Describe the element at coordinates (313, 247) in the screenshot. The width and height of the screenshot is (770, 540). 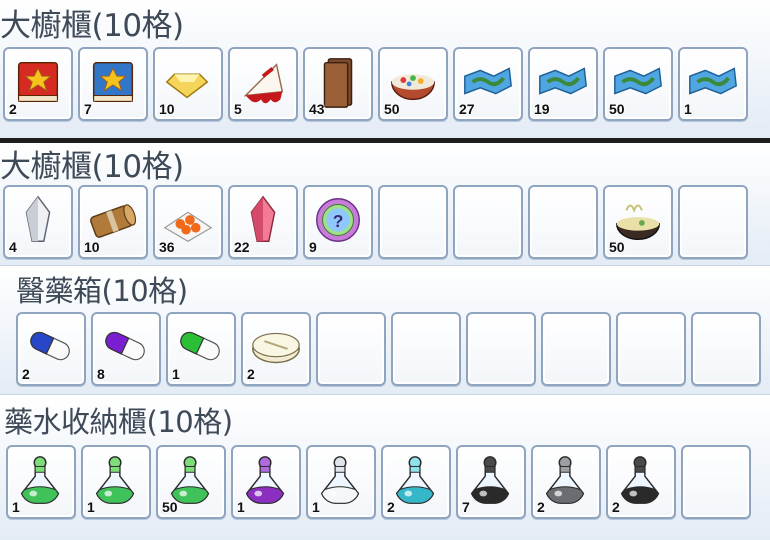
I see `item-quantity: 9` at that location.